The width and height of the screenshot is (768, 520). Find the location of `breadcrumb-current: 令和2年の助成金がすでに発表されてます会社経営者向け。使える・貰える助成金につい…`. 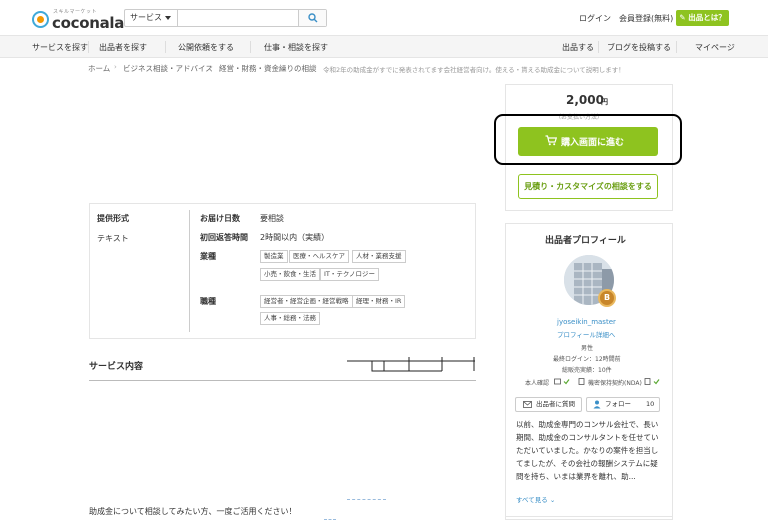

breadcrumb-current: 令和2年の助成金がすでに発表されてます会社経営者向け。使える・貰える助成金につい… is located at coordinates (474, 70).